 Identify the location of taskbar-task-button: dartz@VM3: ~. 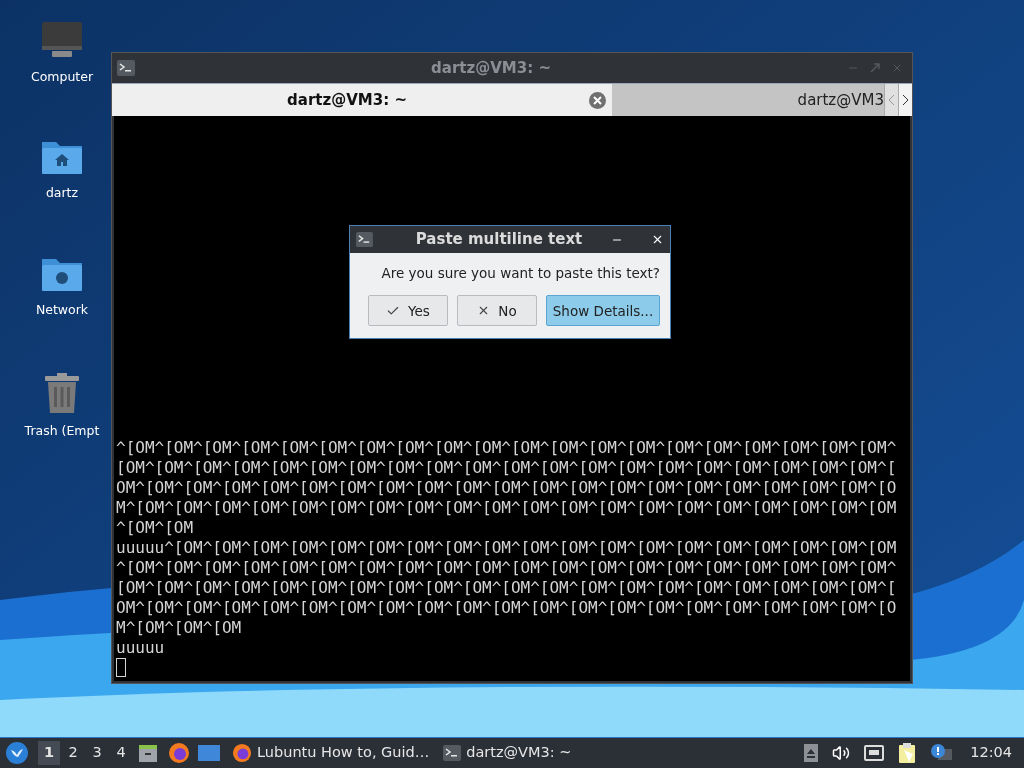
(507, 753).